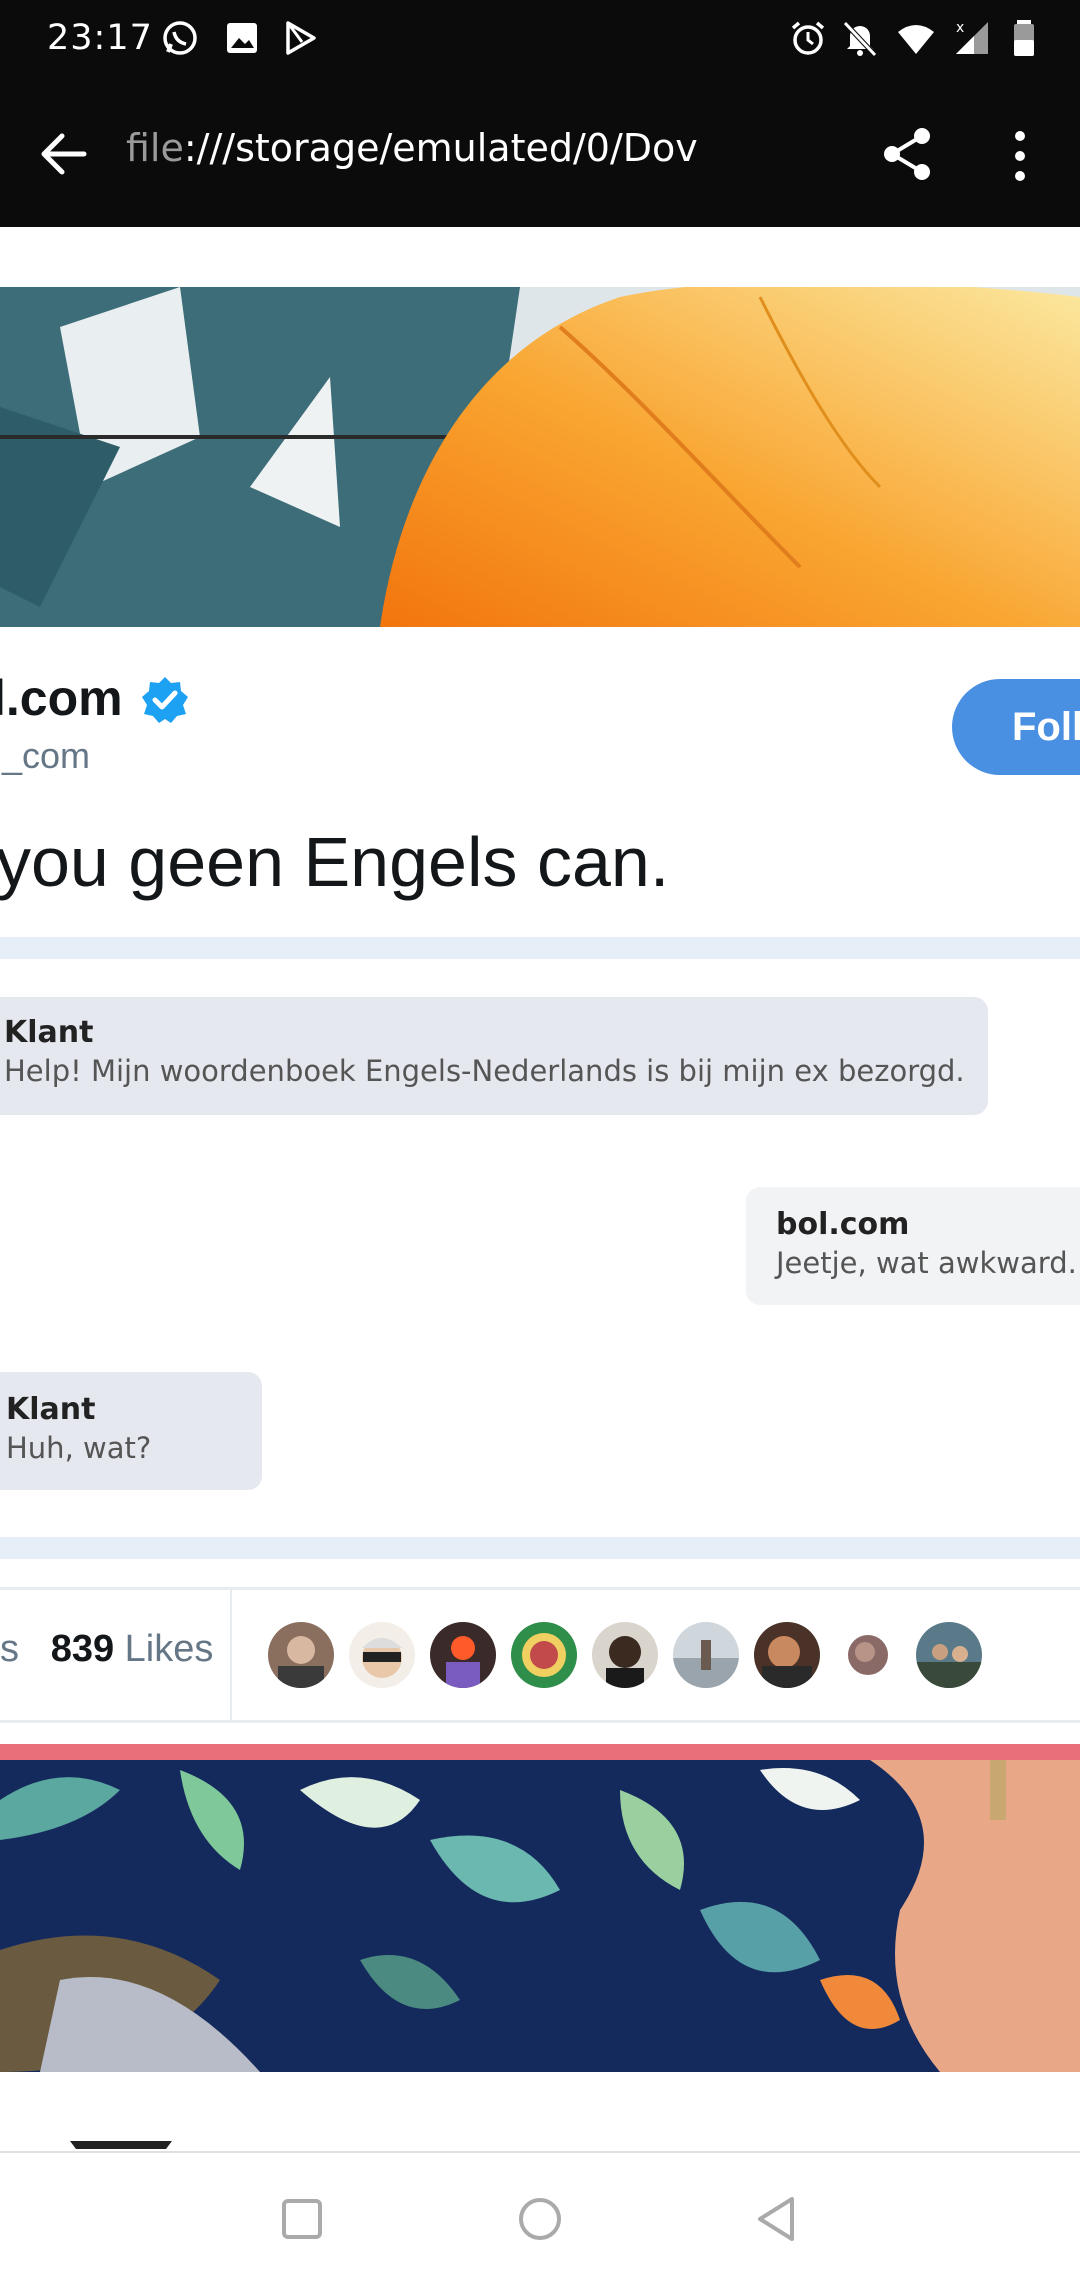 Image resolution: width=1080 pixels, height=2282 pixels. What do you see at coordinates (180, 38) in the screenshot?
I see `whatsapp-icon` at bounding box center [180, 38].